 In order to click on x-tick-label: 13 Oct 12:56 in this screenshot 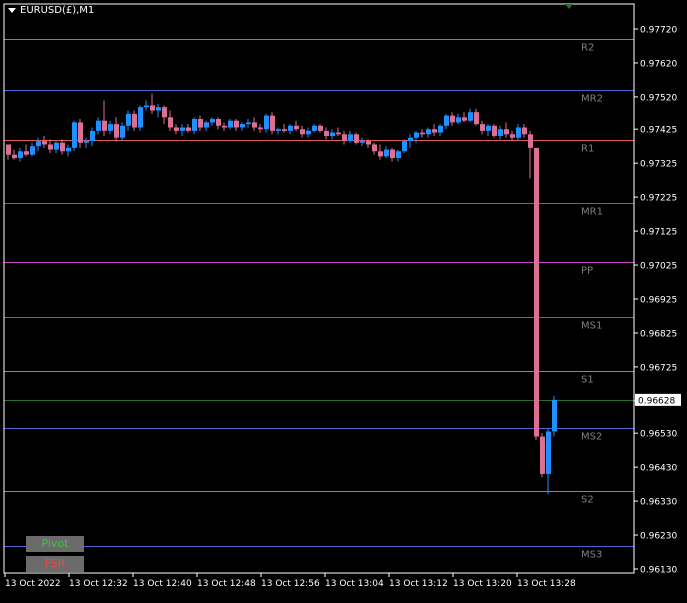, I will do `click(290, 584)`.